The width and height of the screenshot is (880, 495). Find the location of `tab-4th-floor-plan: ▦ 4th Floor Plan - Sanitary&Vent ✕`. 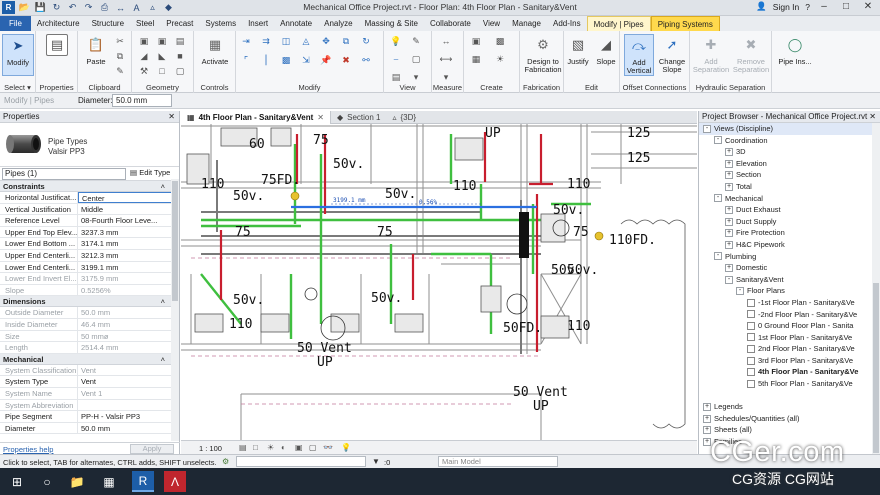

tab-4th-floor-plan: ▦ 4th Floor Plan - Sanitary&Vent ✕ is located at coordinates (256, 117).